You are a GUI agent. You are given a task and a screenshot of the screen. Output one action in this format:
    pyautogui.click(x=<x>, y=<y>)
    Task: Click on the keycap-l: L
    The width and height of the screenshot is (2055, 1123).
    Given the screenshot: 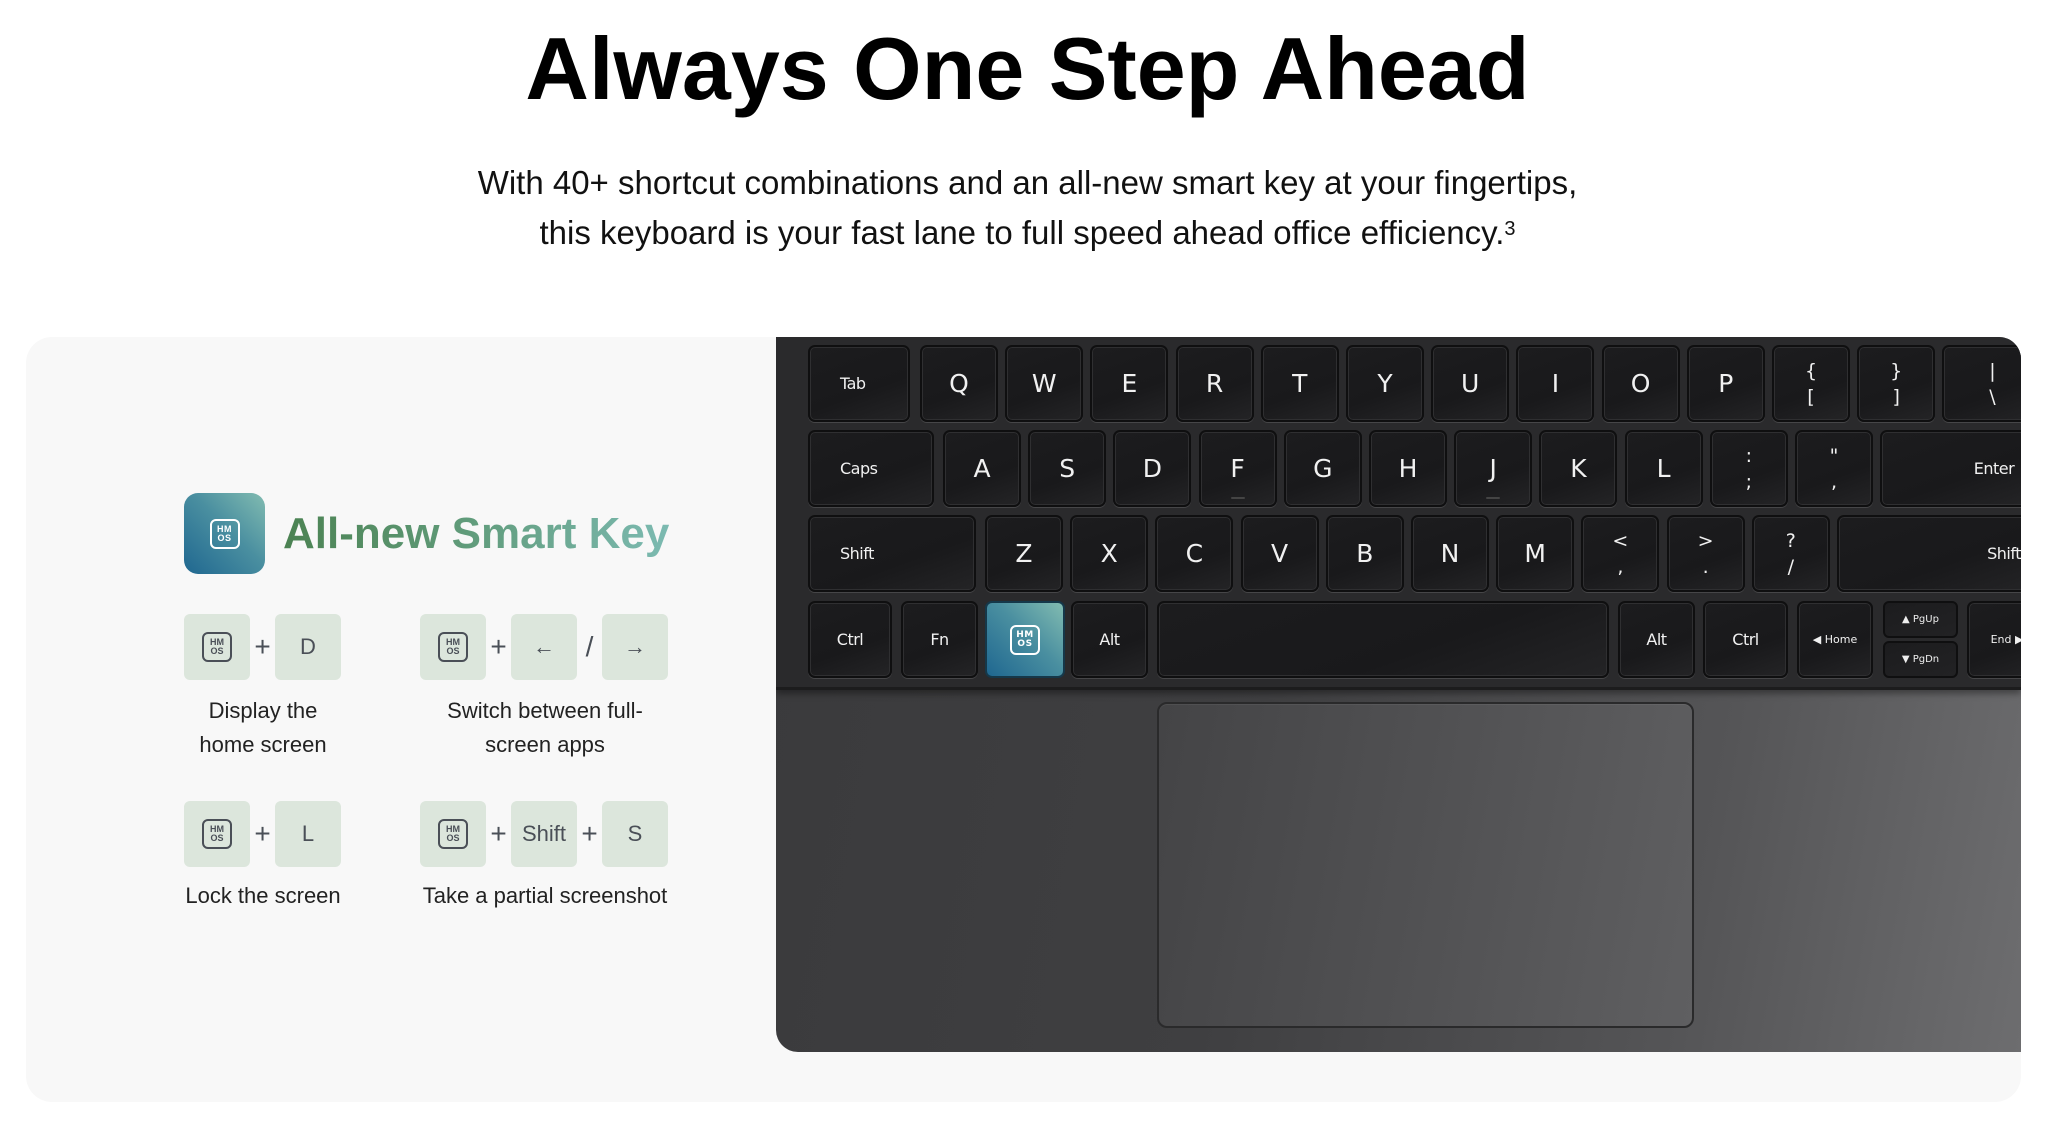 What is the action you would take?
    pyautogui.click(x=308, y=834)
    